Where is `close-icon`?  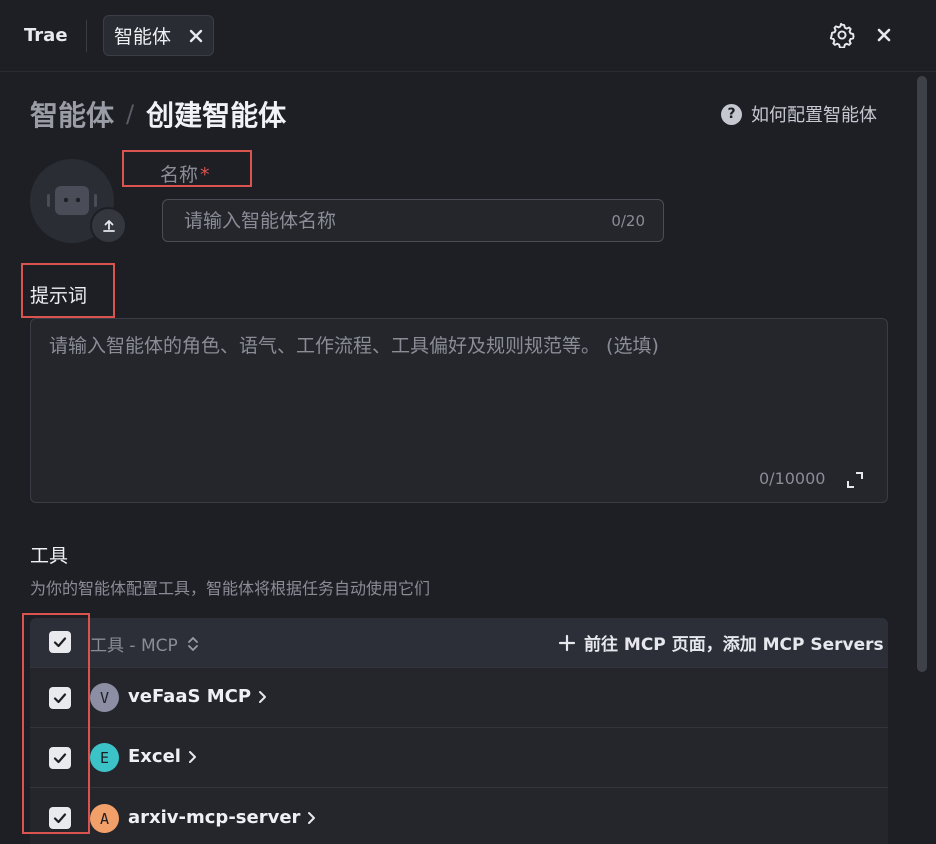 close-icon is located at coordinates (196, 36).